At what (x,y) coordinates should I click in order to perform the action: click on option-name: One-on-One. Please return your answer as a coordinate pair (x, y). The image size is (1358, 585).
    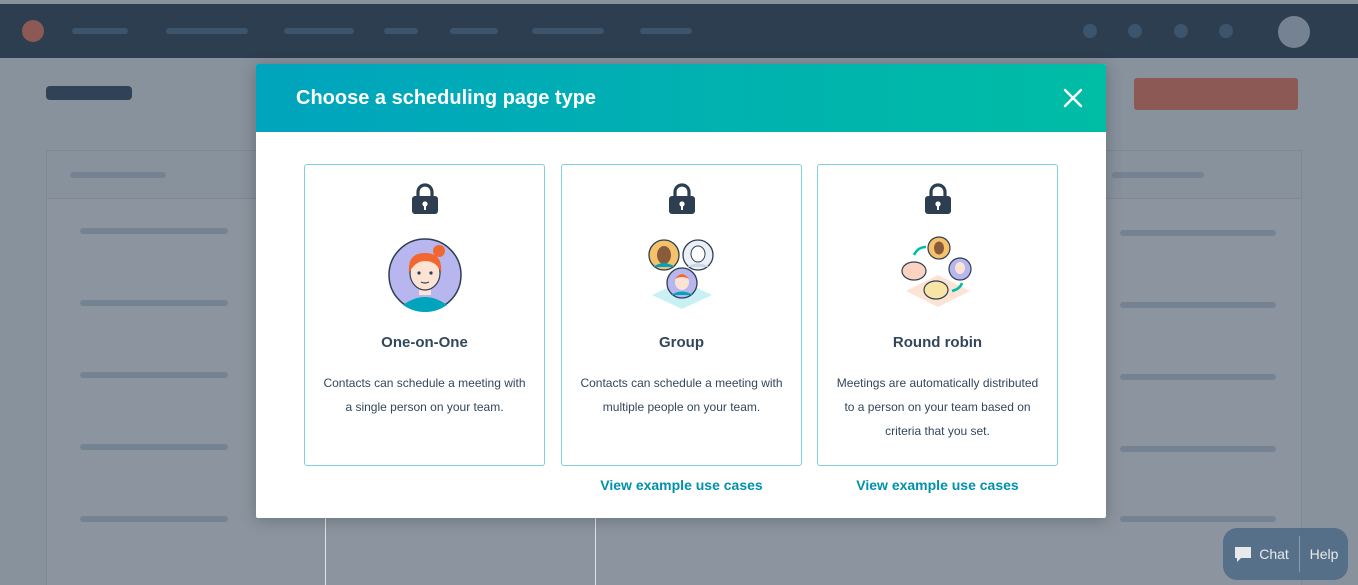
    Looking at the image, I should click on (424, 342).